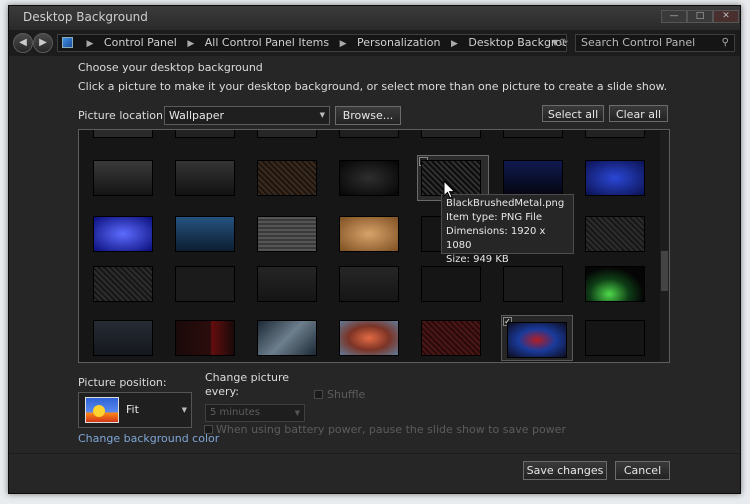  I want to click on tooltip-filename: BlackBrushedMetal.png, so click(505, 203).